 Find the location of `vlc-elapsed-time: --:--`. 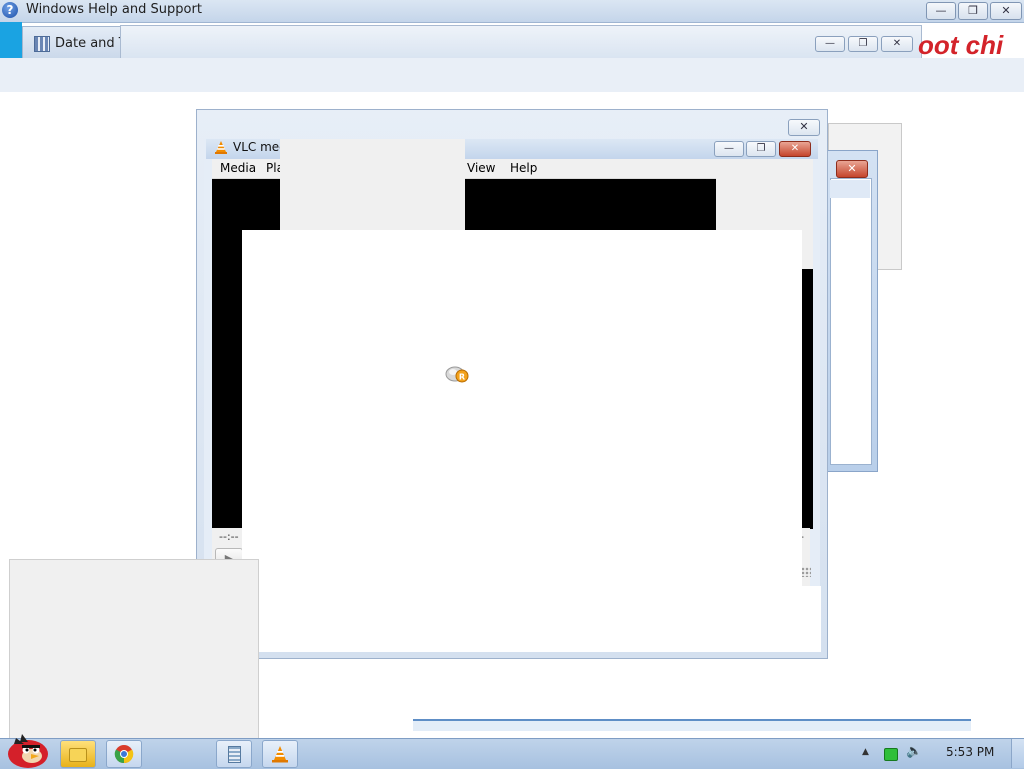

vlc-elapsed-time: --:-- is located at coordinates (229, 536).